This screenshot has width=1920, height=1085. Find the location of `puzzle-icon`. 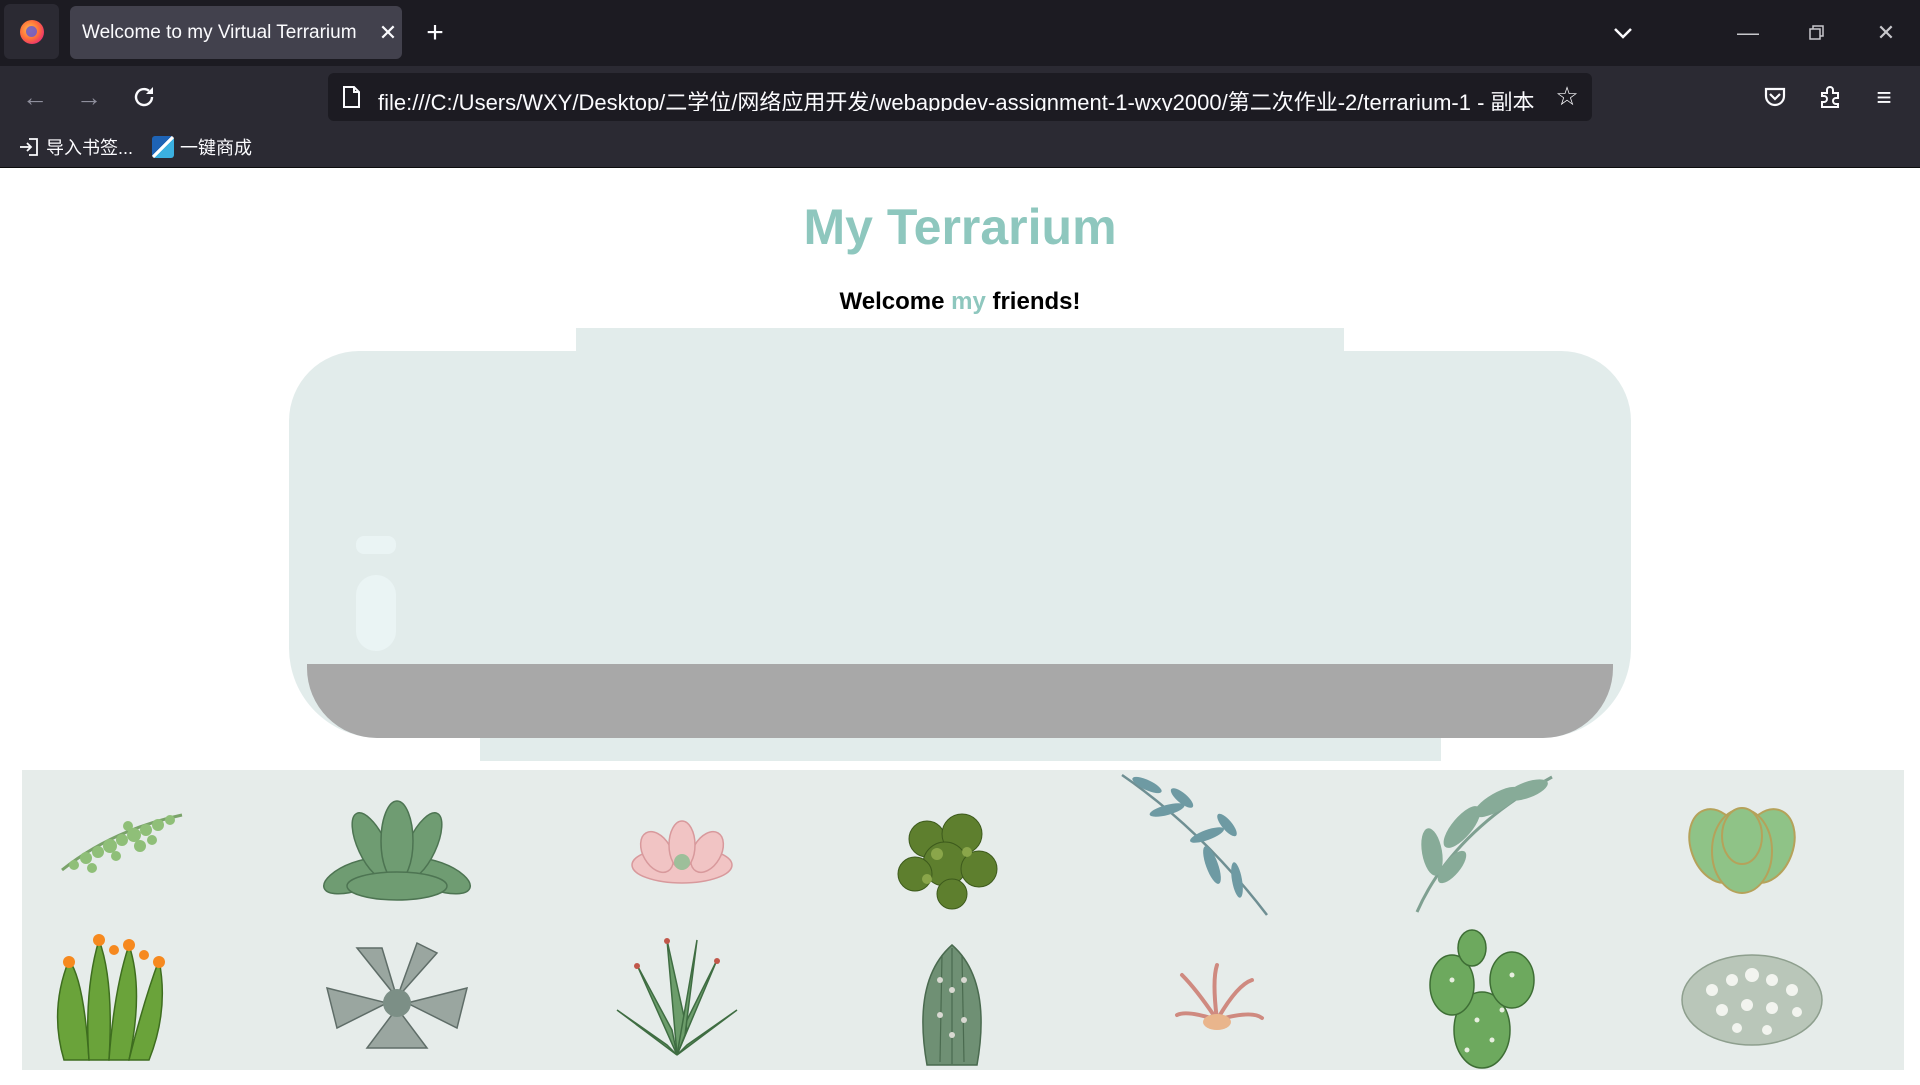

puzzle-icon is located at coordinates (1830, 97).